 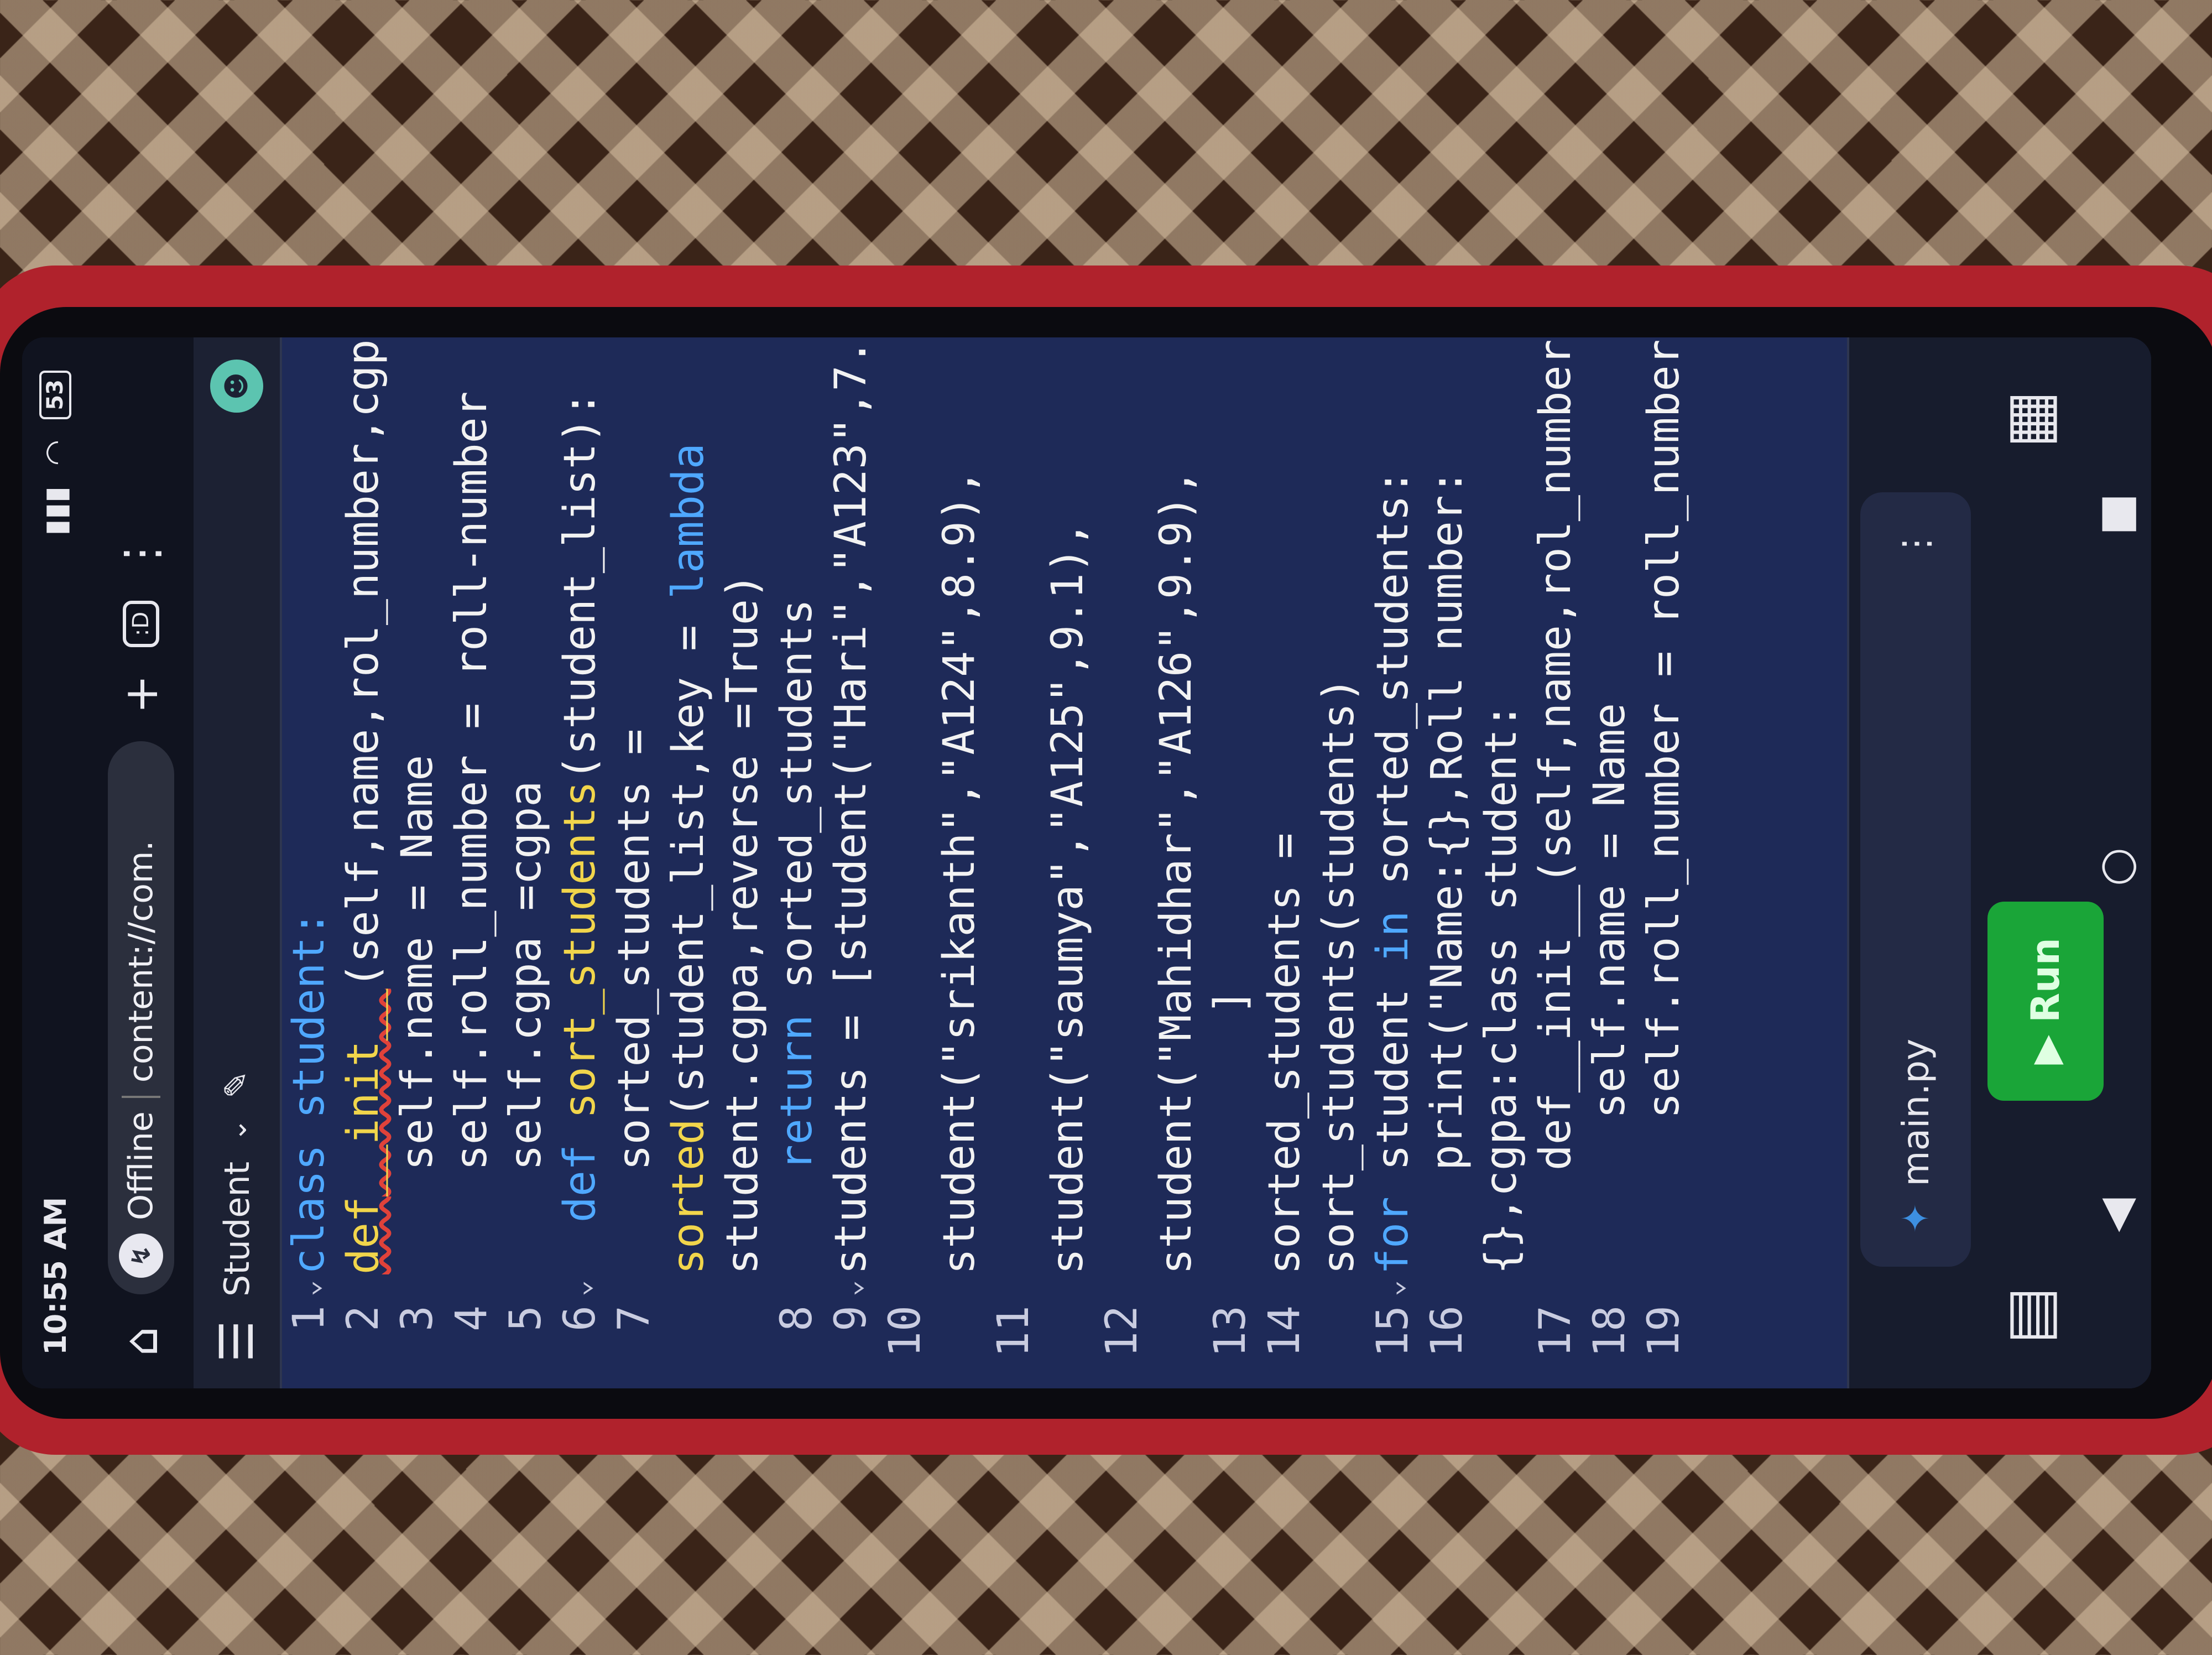 I want to click on code-line: 16 print("Name:{},Roll number:, so click(x=1447, y=862).